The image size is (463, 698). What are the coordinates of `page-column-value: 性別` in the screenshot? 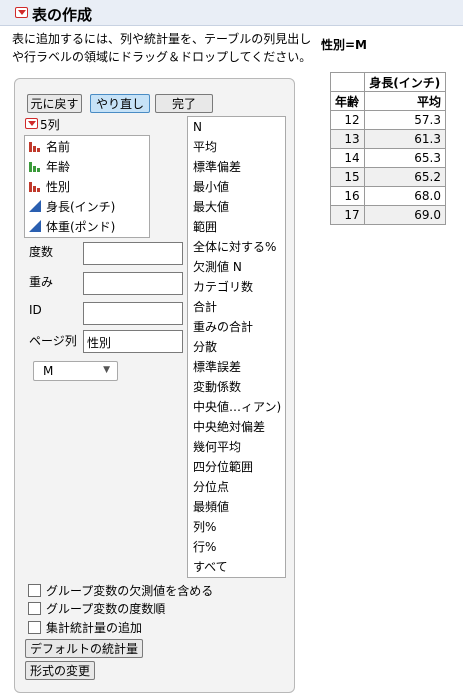 It's located at (99, 343).